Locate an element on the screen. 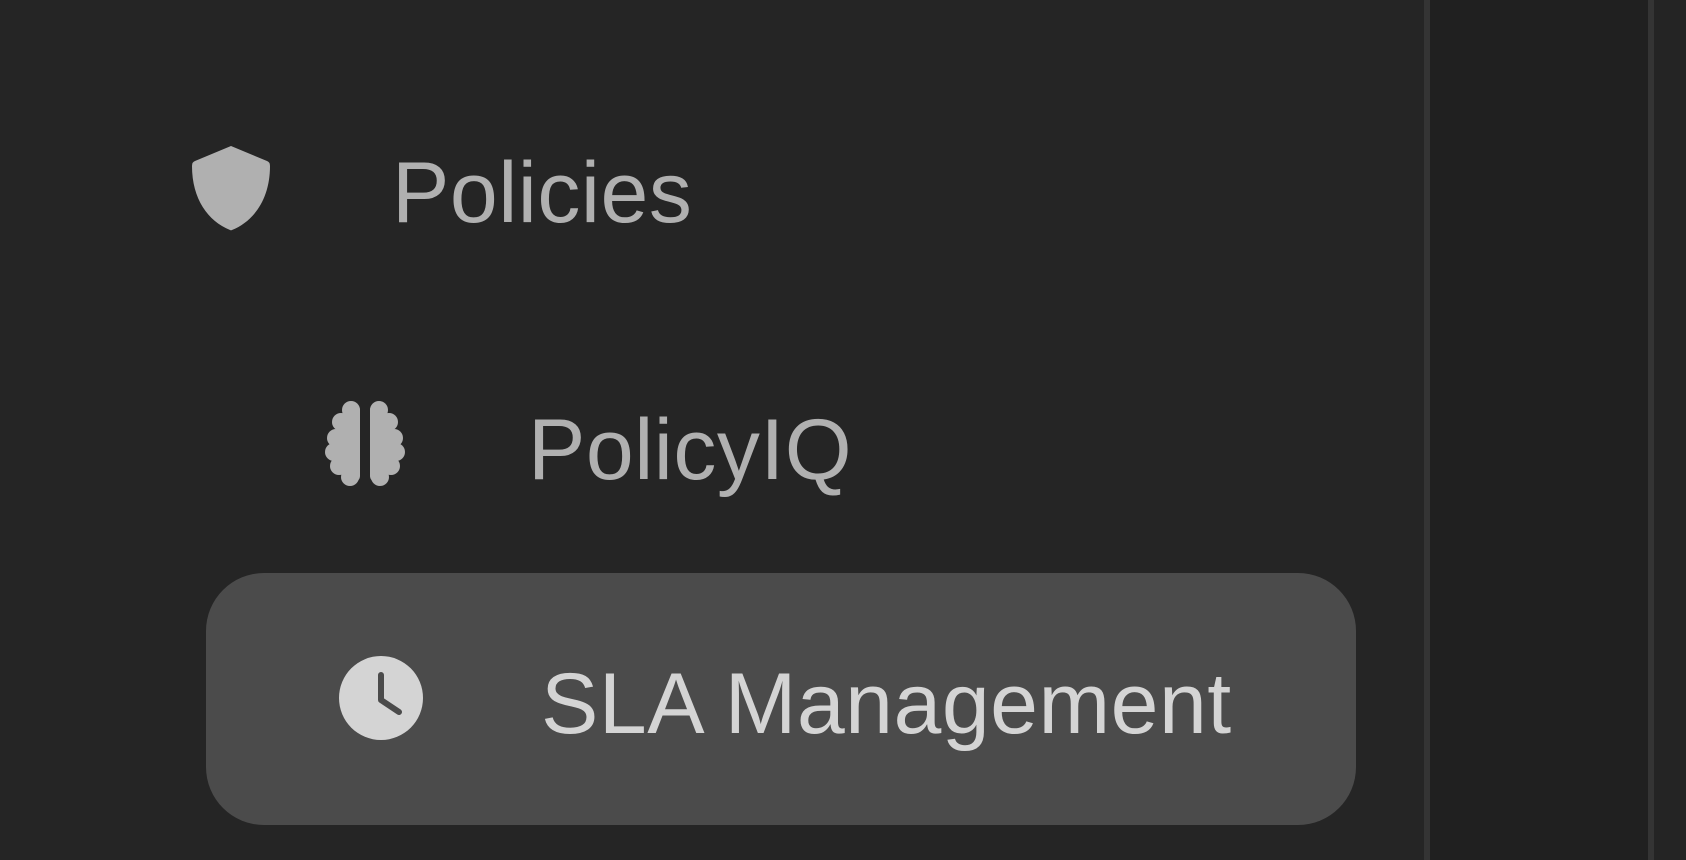 This screenshot has width=1686, height=860. sidebar-item-label: SLA Management is located at coordinates (886, 704).